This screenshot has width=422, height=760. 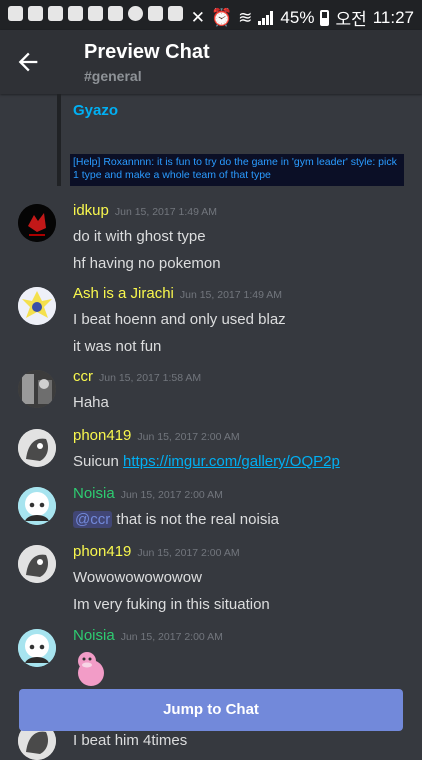 I want to click on message-text: I beat him 4times, so click(x=130, y=740).